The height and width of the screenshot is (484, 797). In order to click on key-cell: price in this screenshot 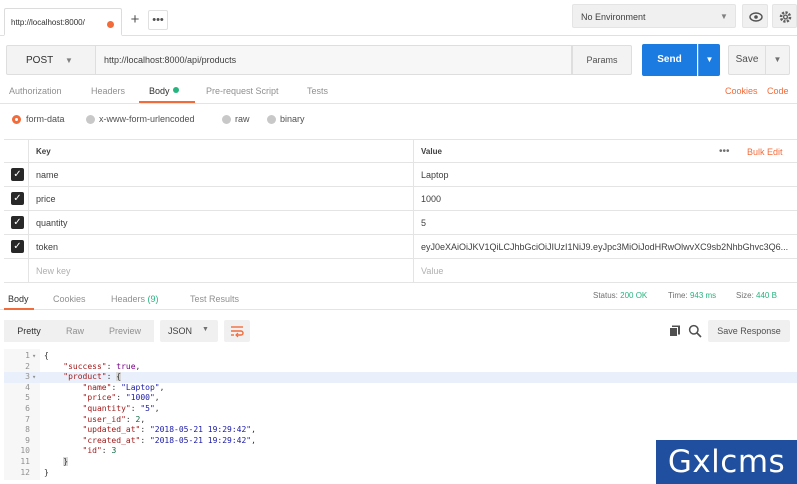, I will do `click(222, 199)`.